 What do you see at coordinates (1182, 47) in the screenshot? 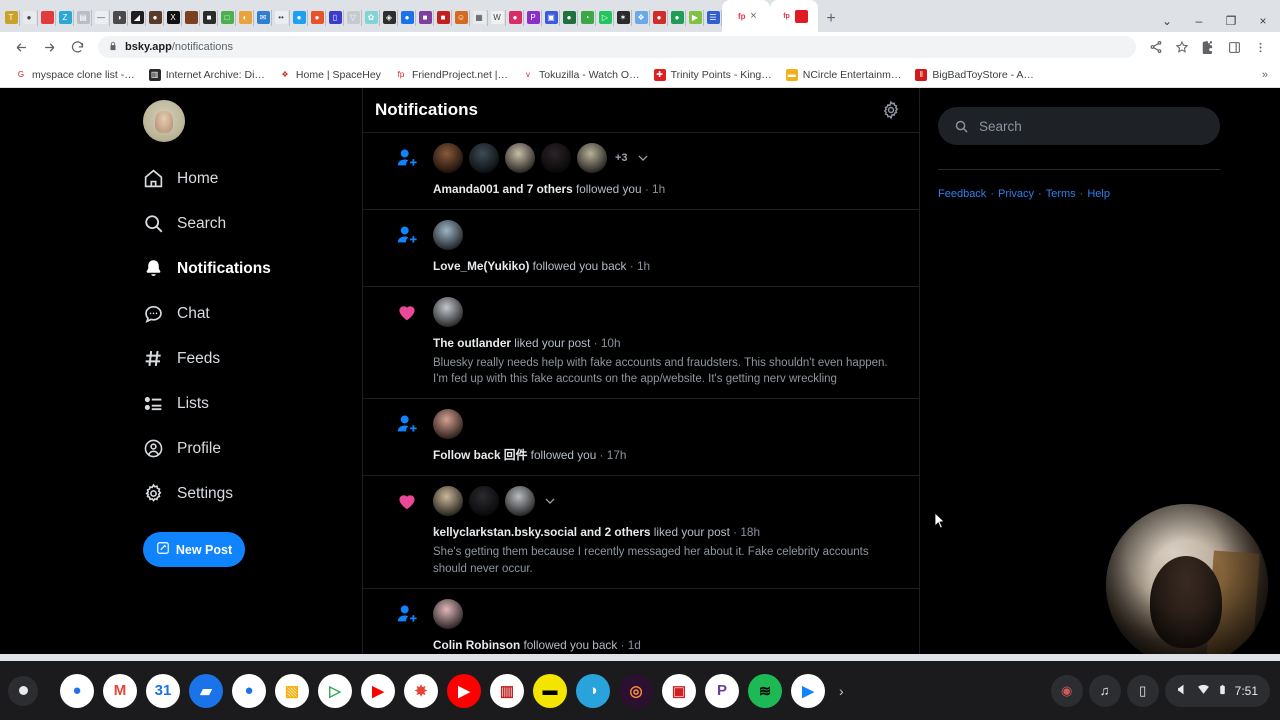
I see `star-icon` at bounding box center [1182, 47].